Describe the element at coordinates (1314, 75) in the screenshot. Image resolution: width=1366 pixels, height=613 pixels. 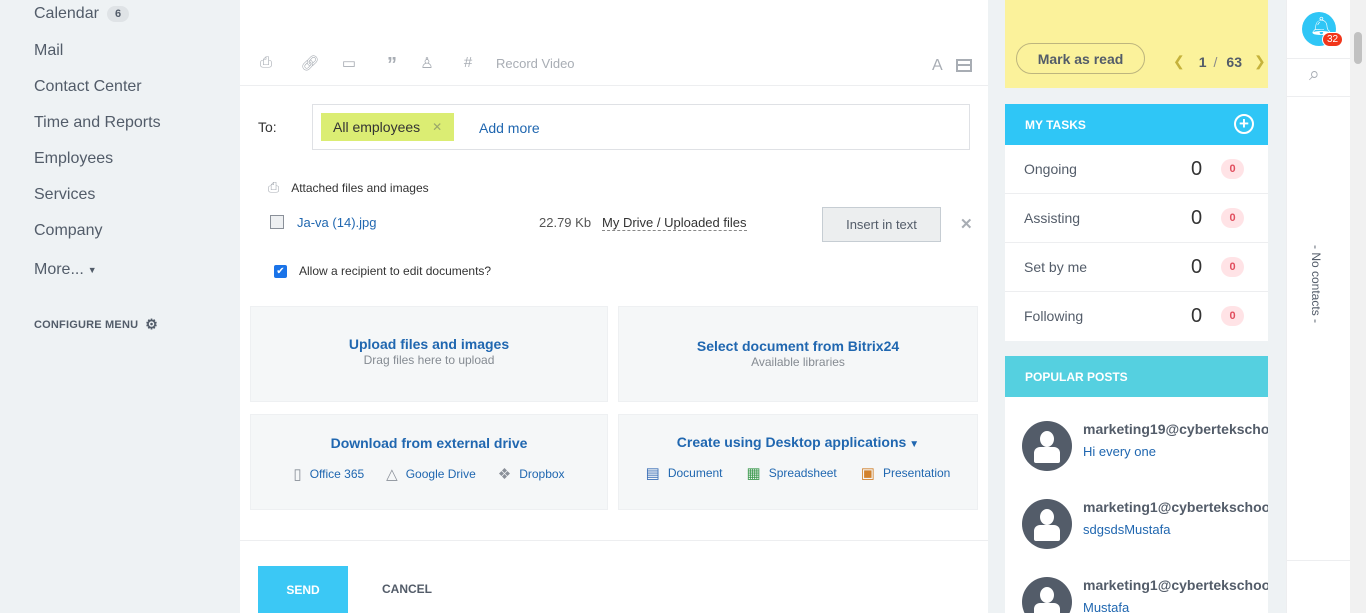
I see `search-icon: ⌕` at that location.